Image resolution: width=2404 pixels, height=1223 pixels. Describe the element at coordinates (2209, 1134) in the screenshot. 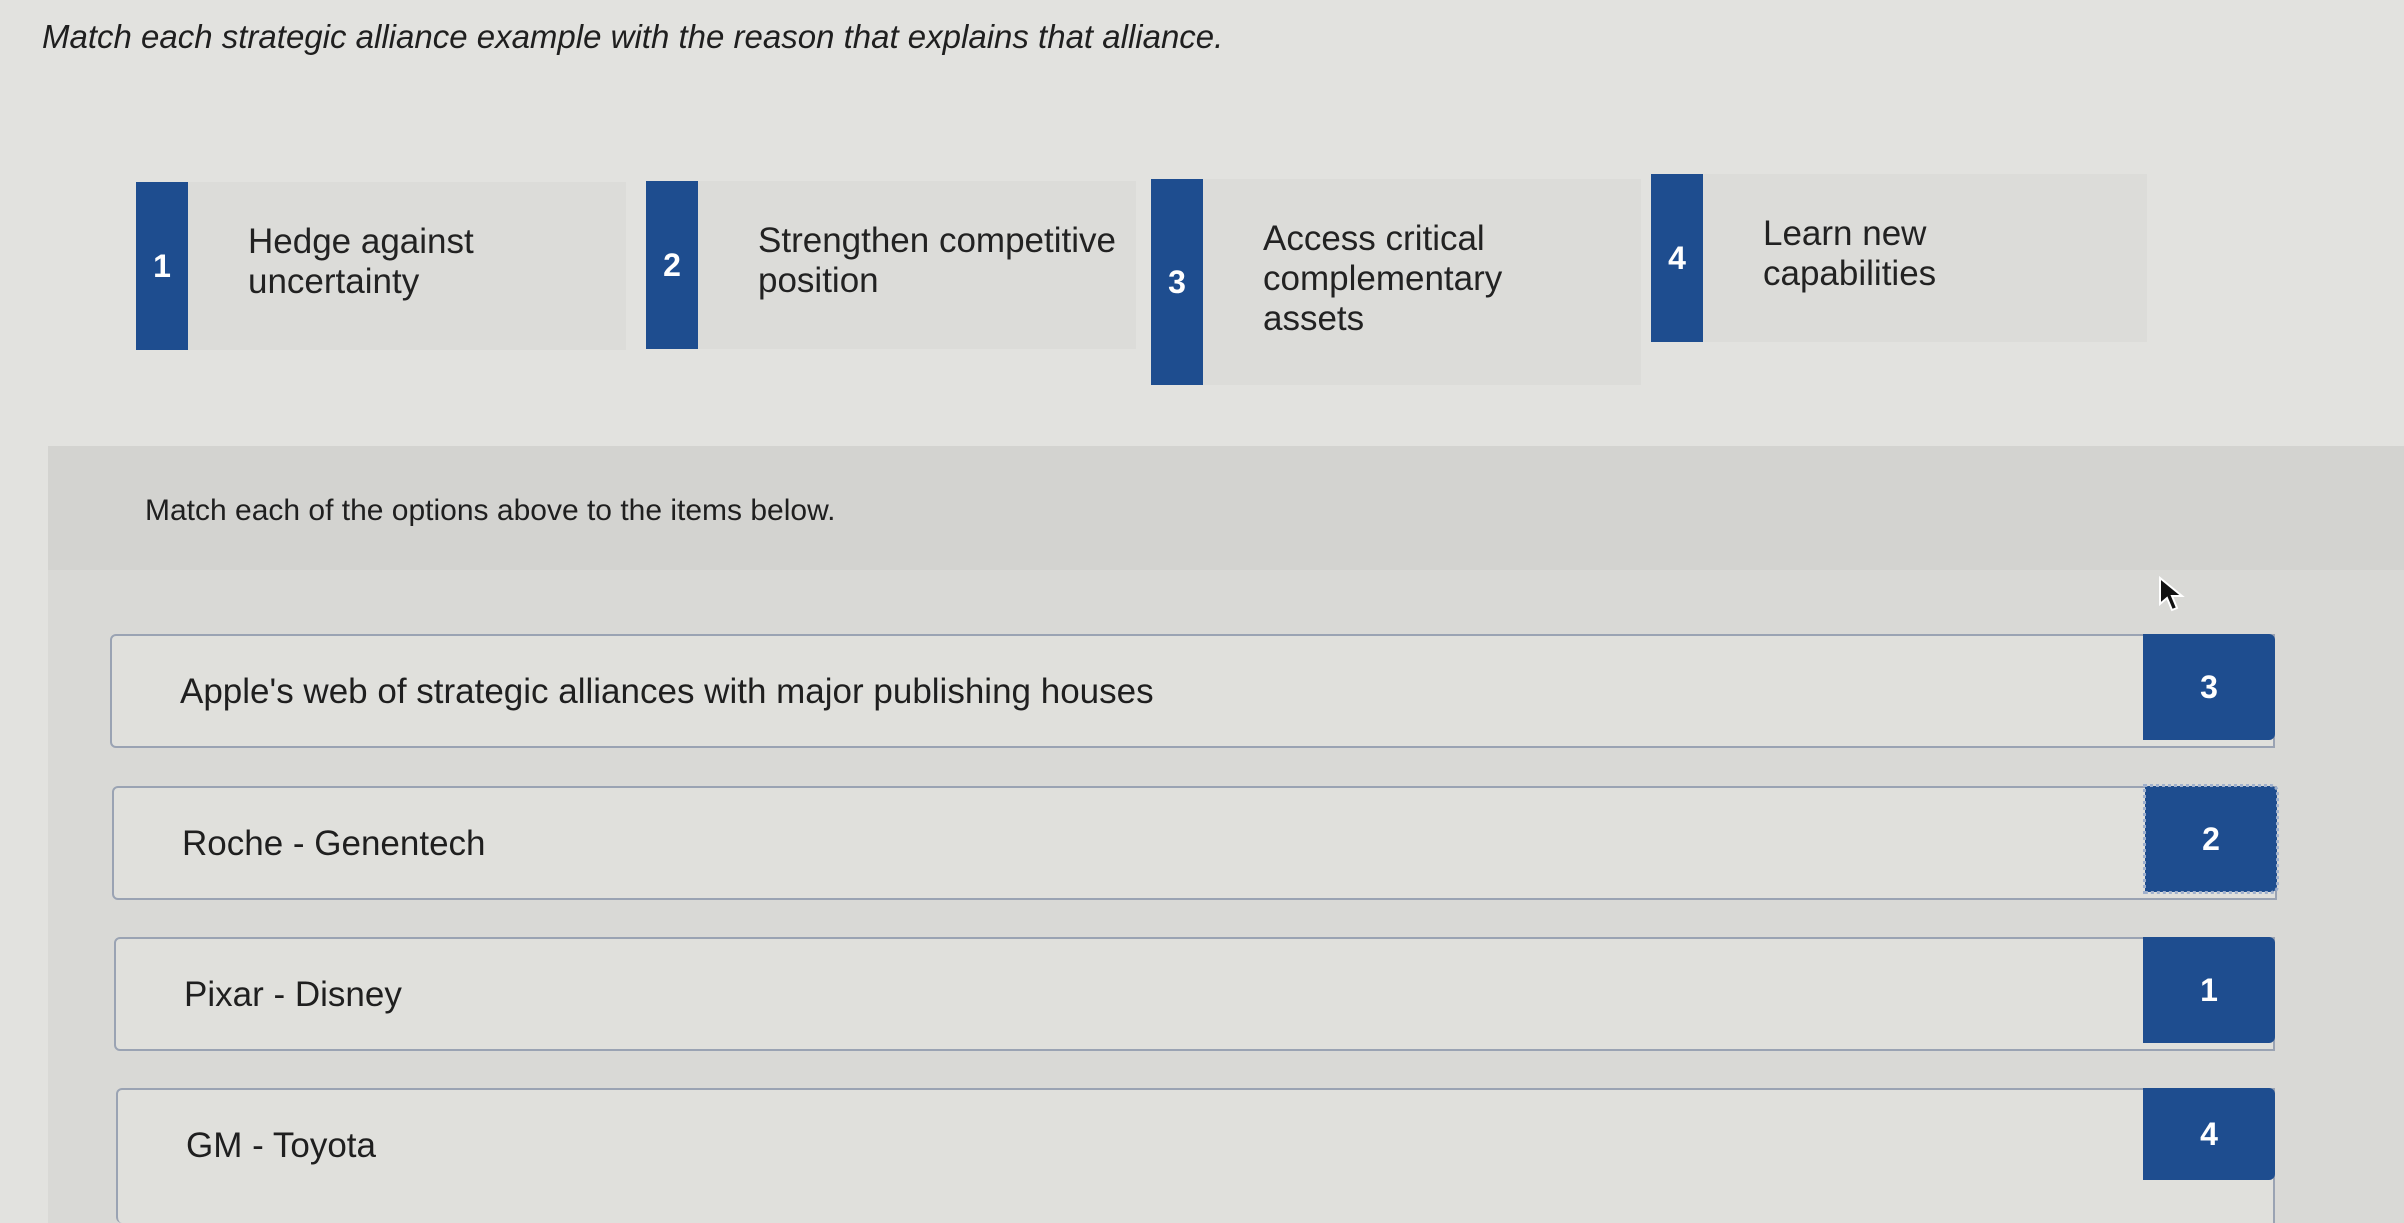

I see `match-answer-4: 4` at that location.